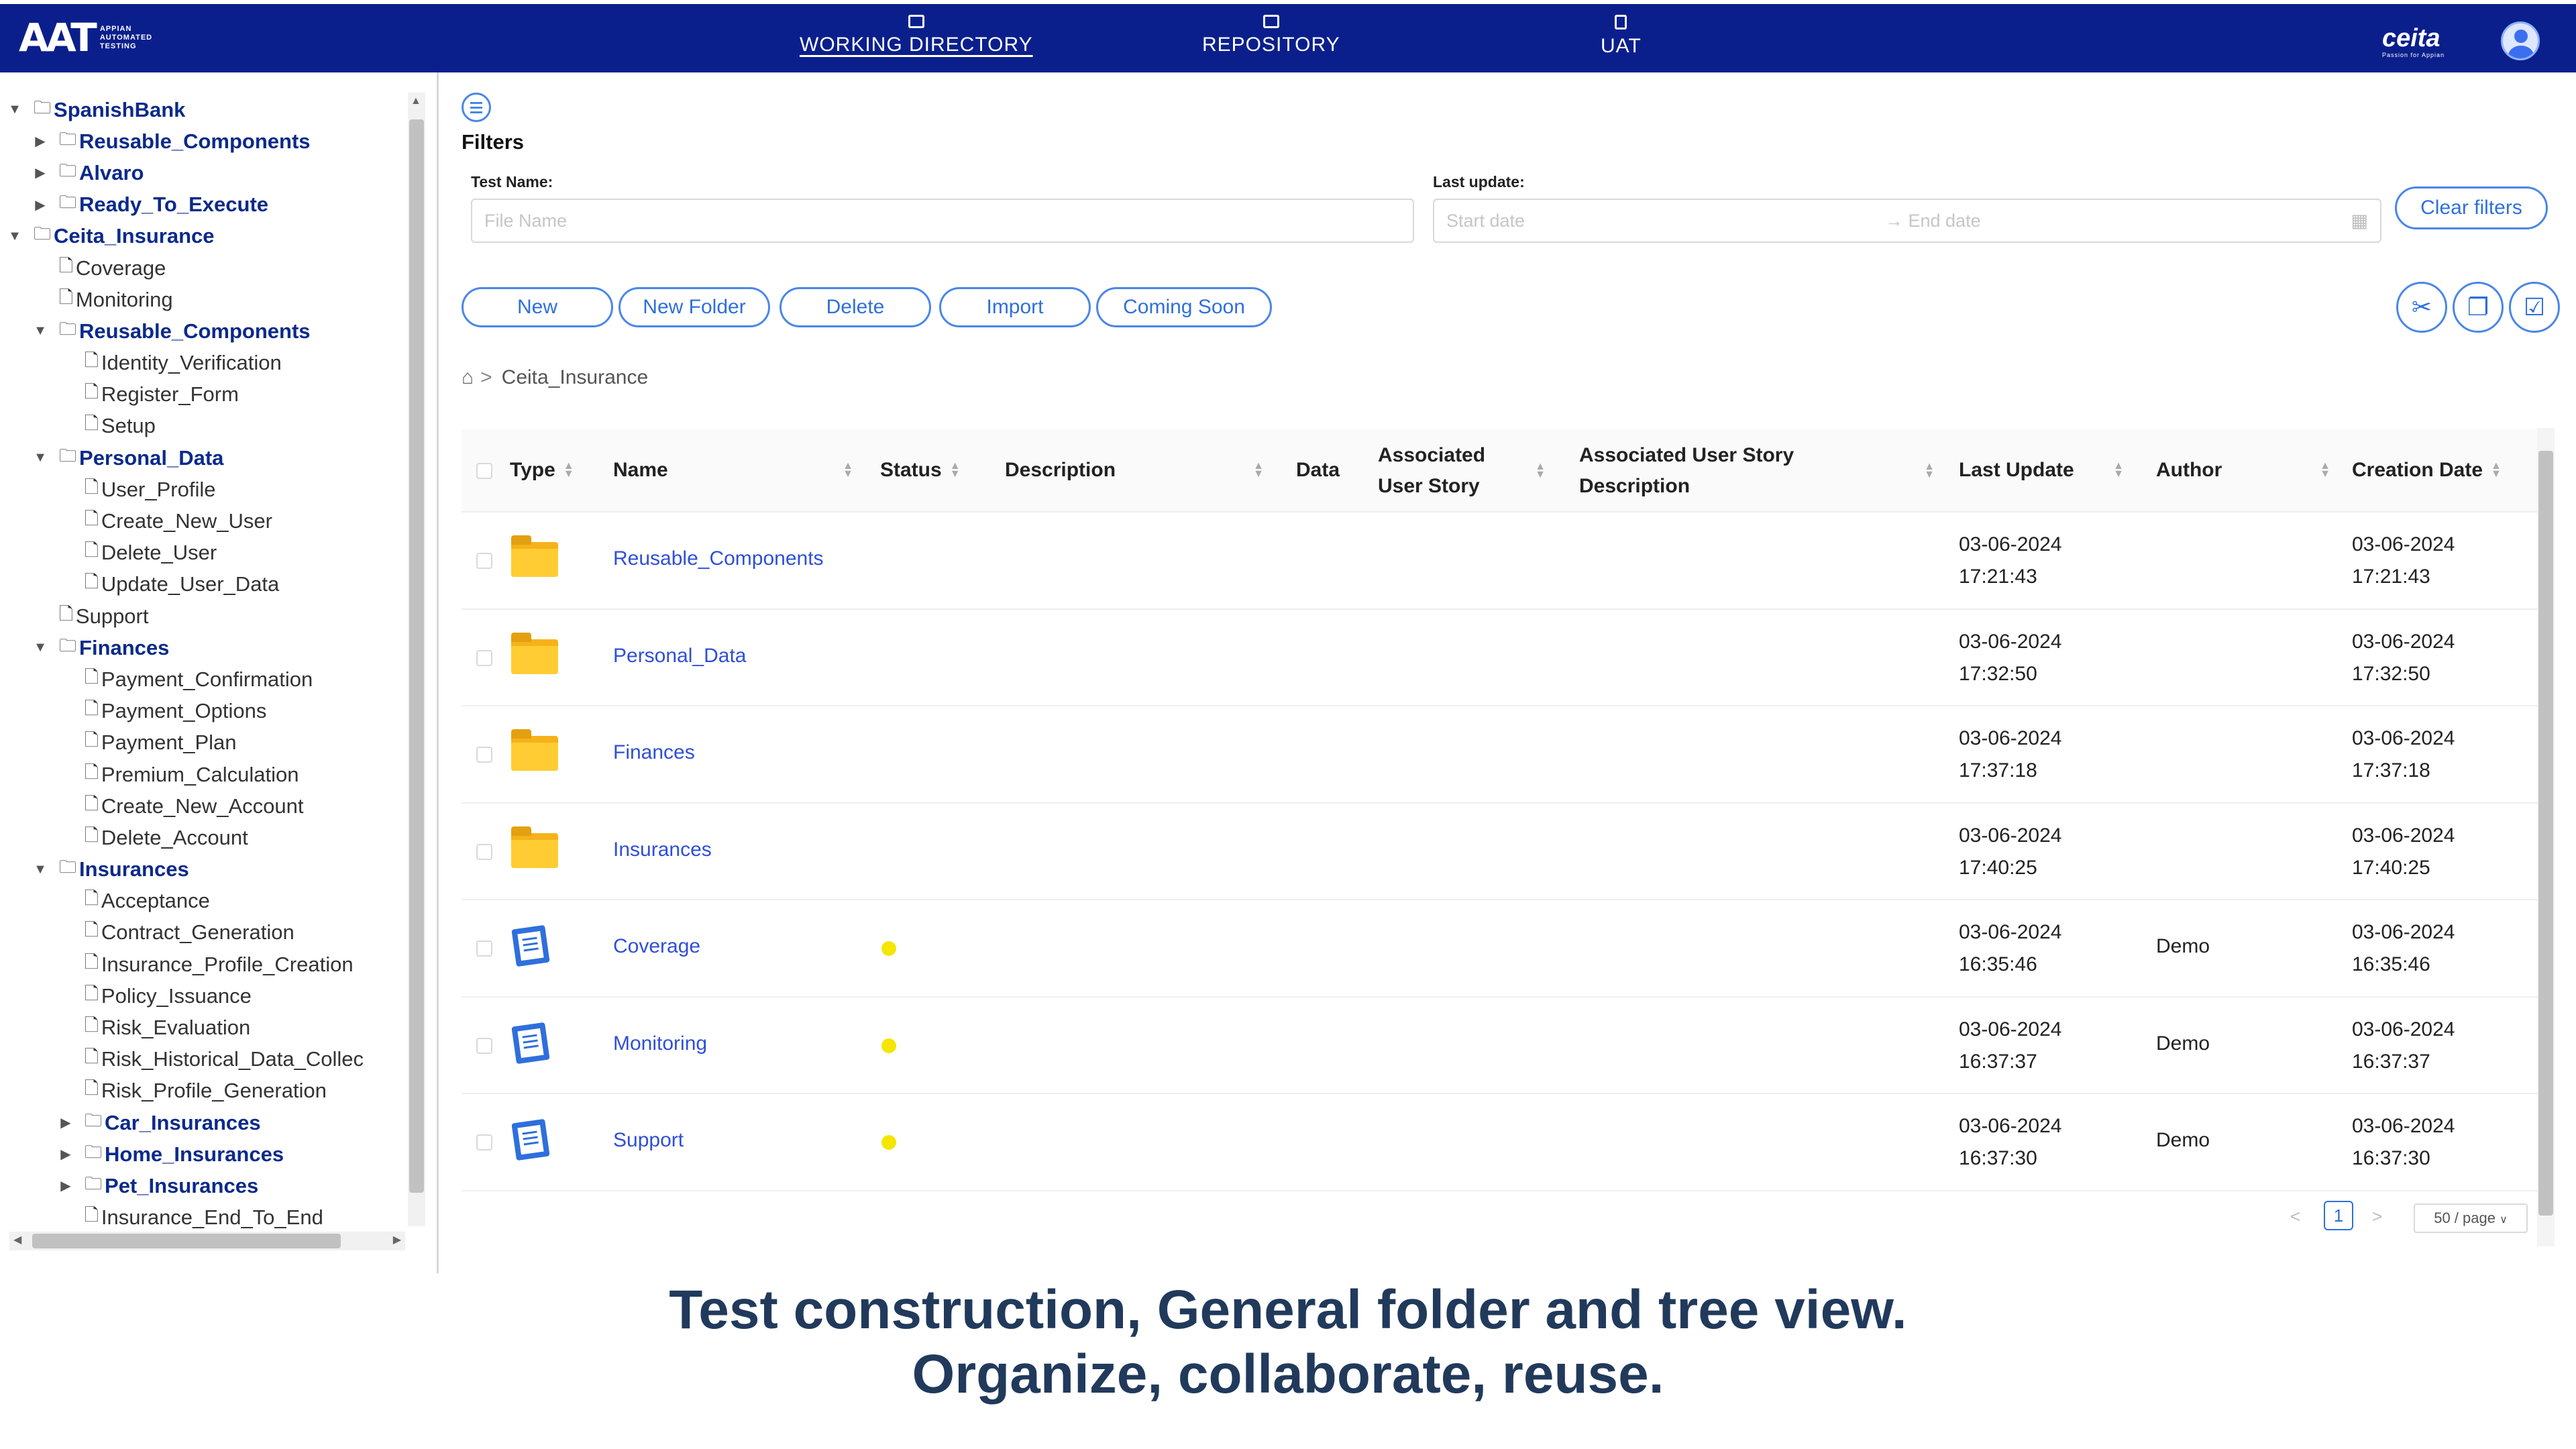 The width and height of the screenshot is (2576, 1449). I want to click on tree-folder-item: ▶ 🗀 Home_Insurances, so click(204, 1154).